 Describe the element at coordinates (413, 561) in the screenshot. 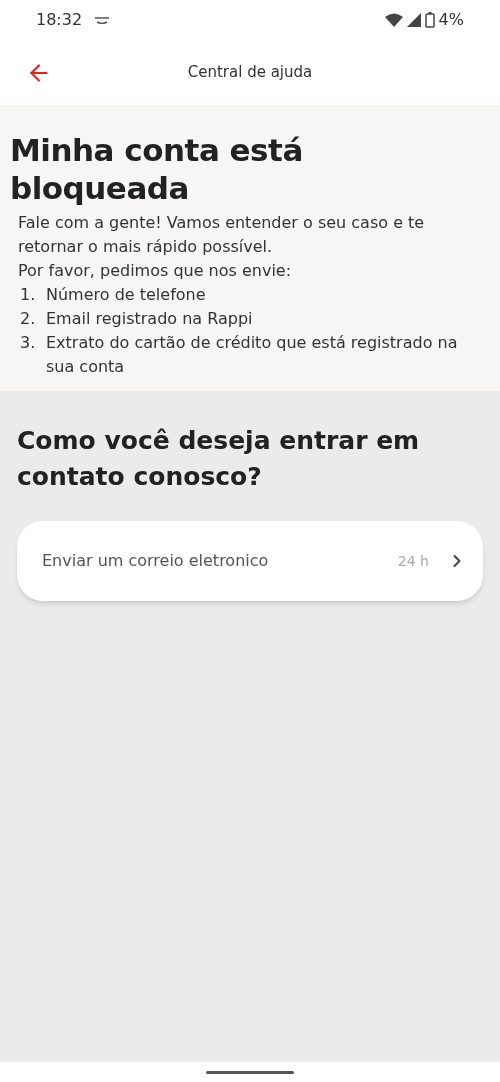

I see `response-time: 24 h` at that location.